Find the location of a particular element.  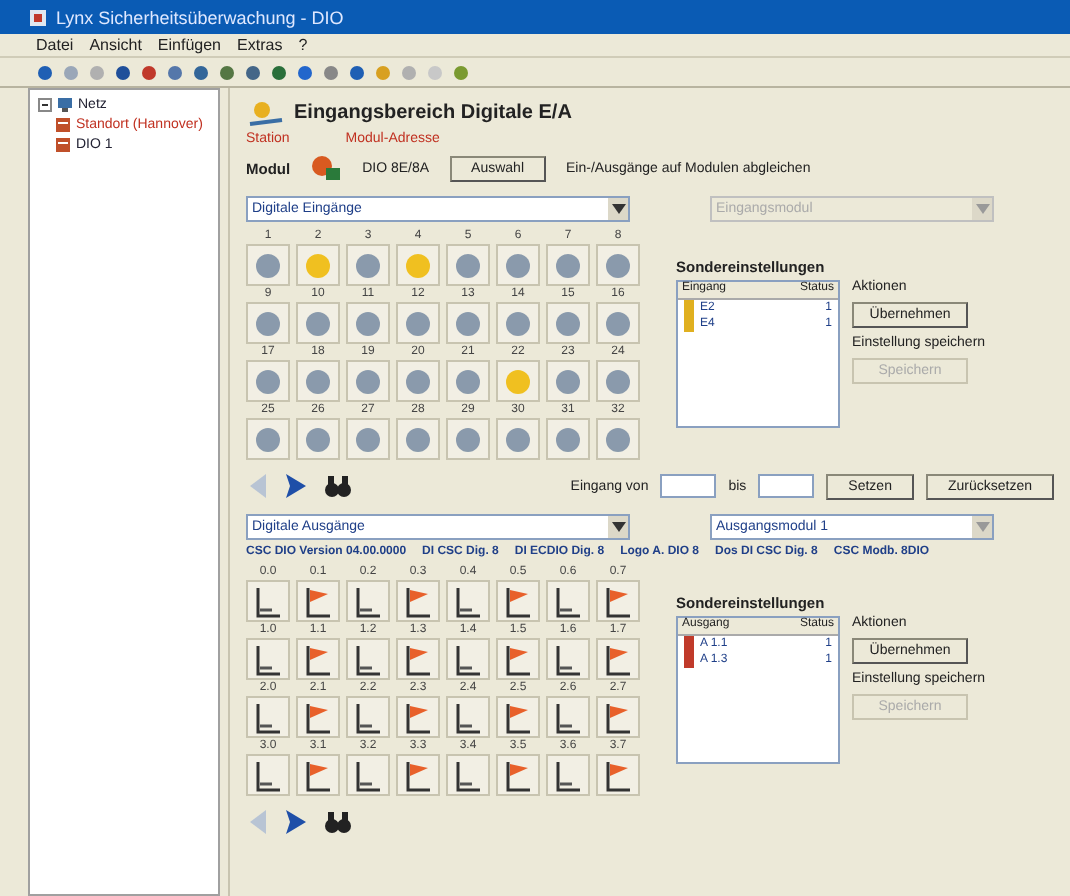

menu-item: Datei is located at coordinates (55, 45).